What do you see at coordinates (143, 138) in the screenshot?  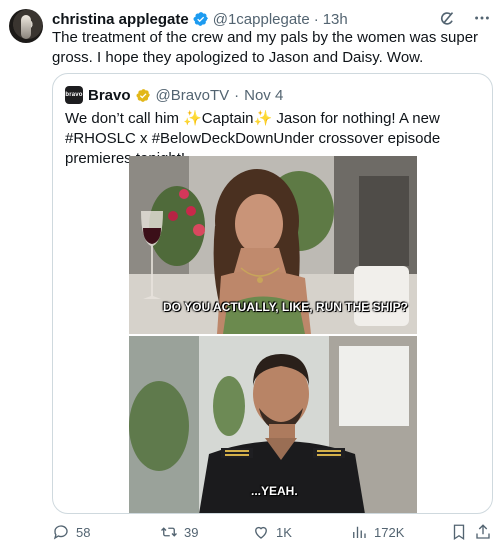 I see `quoted-text-part3: x` at bounding box center [143, 138].